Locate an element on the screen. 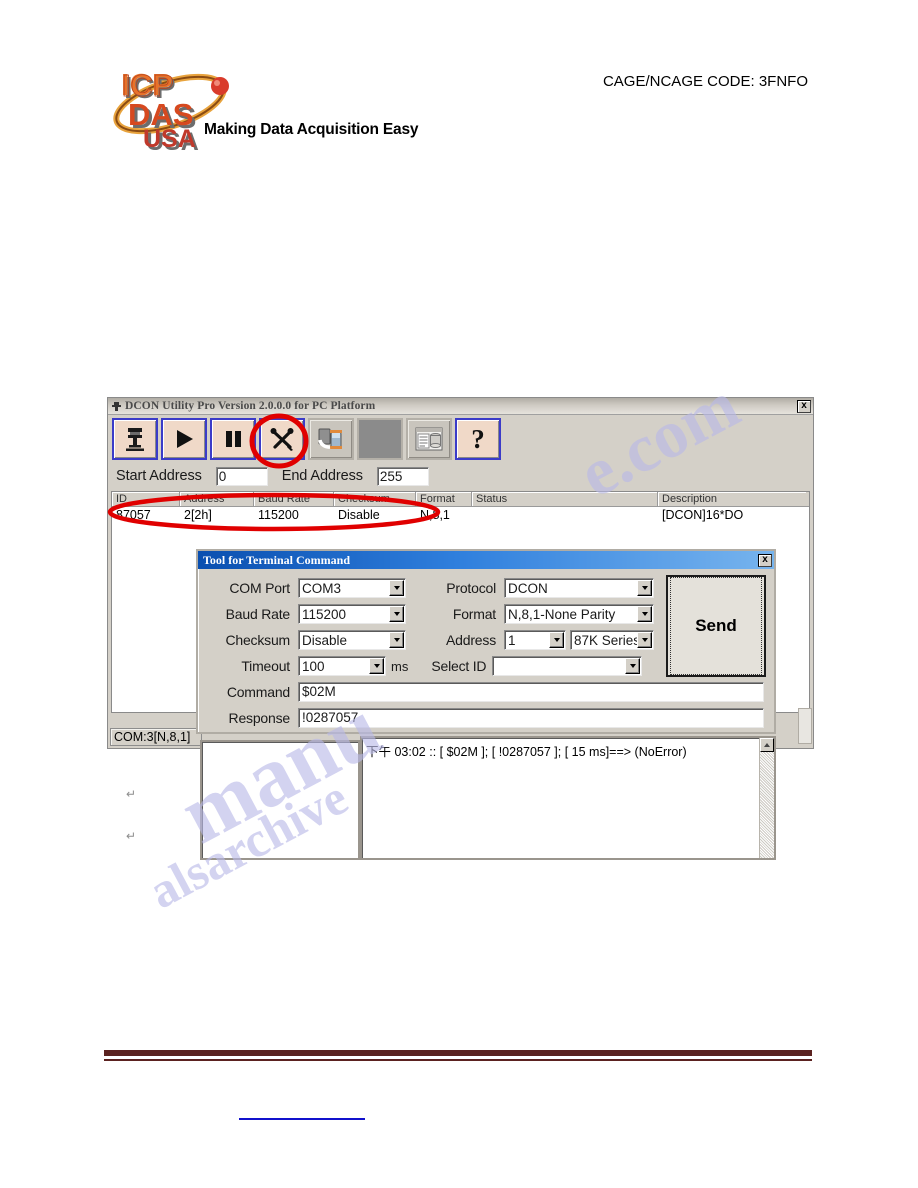 The image size is (918, 1188). log-scrollbar is located at coordinates (766, 798).